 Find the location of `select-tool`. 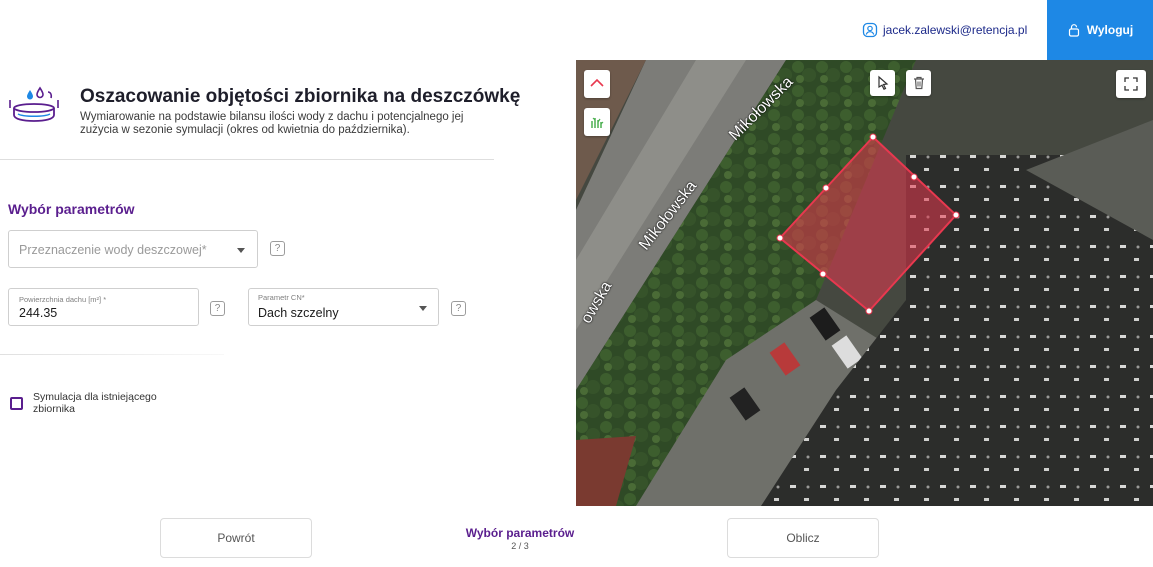

select-tool is located at coordinates (882, 83).